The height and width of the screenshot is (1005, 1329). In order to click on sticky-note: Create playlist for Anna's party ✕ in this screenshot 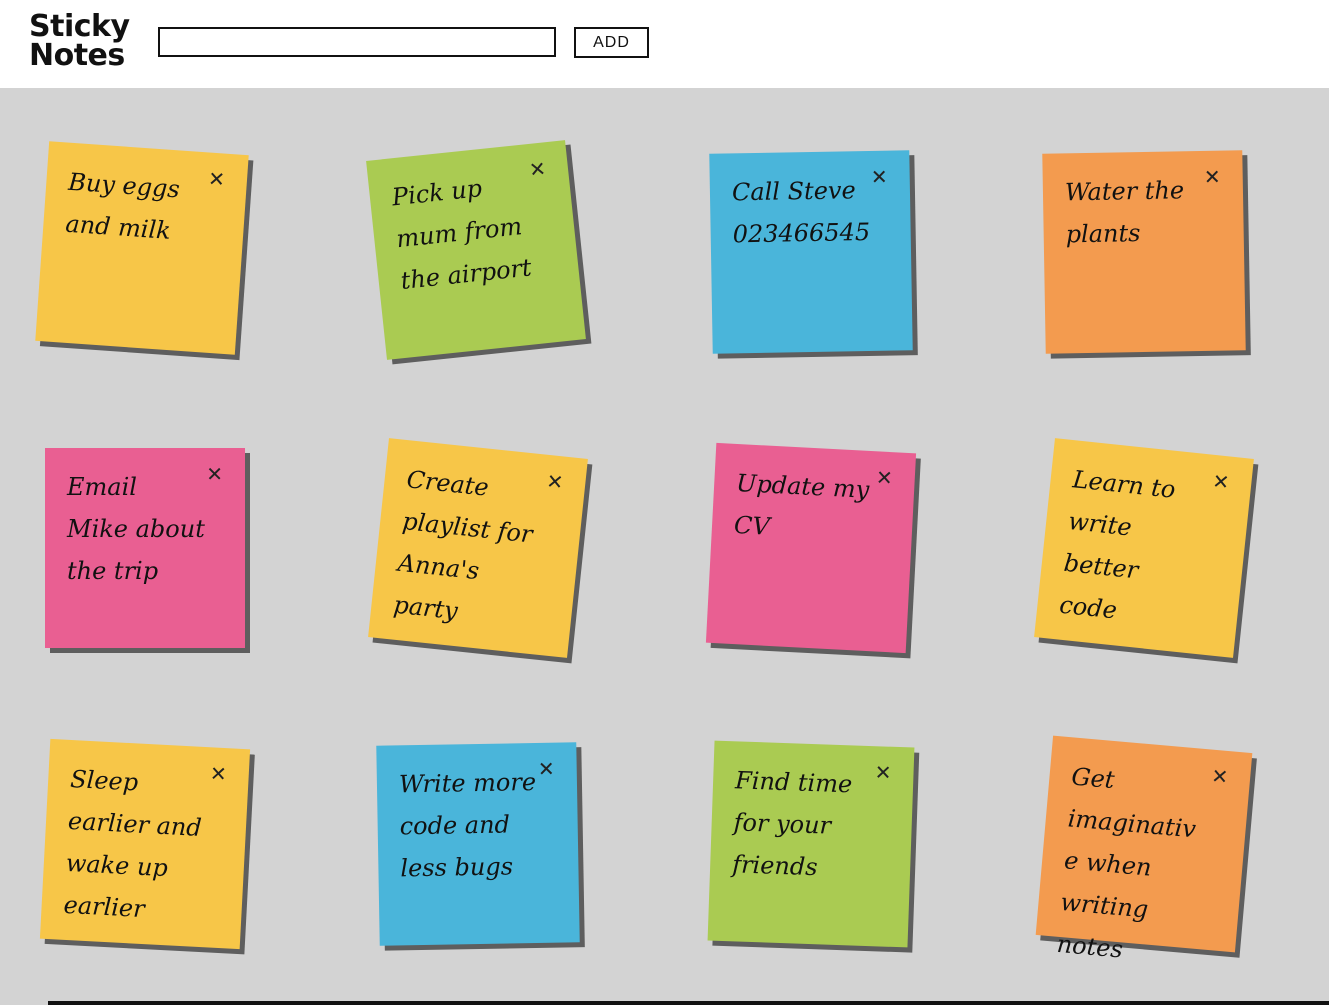, I will do `click(478, 548)`.